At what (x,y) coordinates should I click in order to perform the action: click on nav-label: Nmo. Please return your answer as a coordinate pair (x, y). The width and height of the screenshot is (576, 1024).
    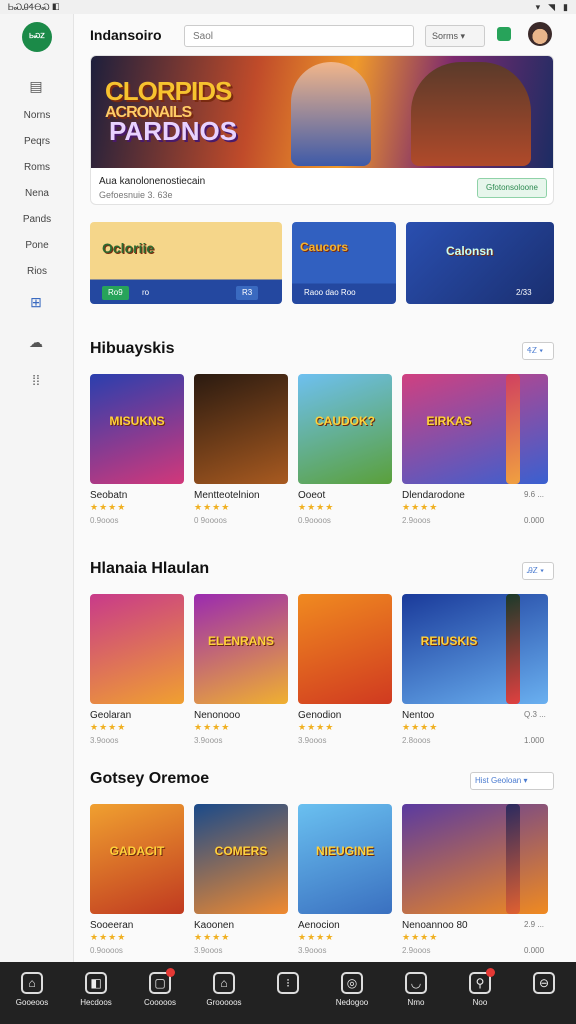
    Looking at the image, I should click on (416, 1002).